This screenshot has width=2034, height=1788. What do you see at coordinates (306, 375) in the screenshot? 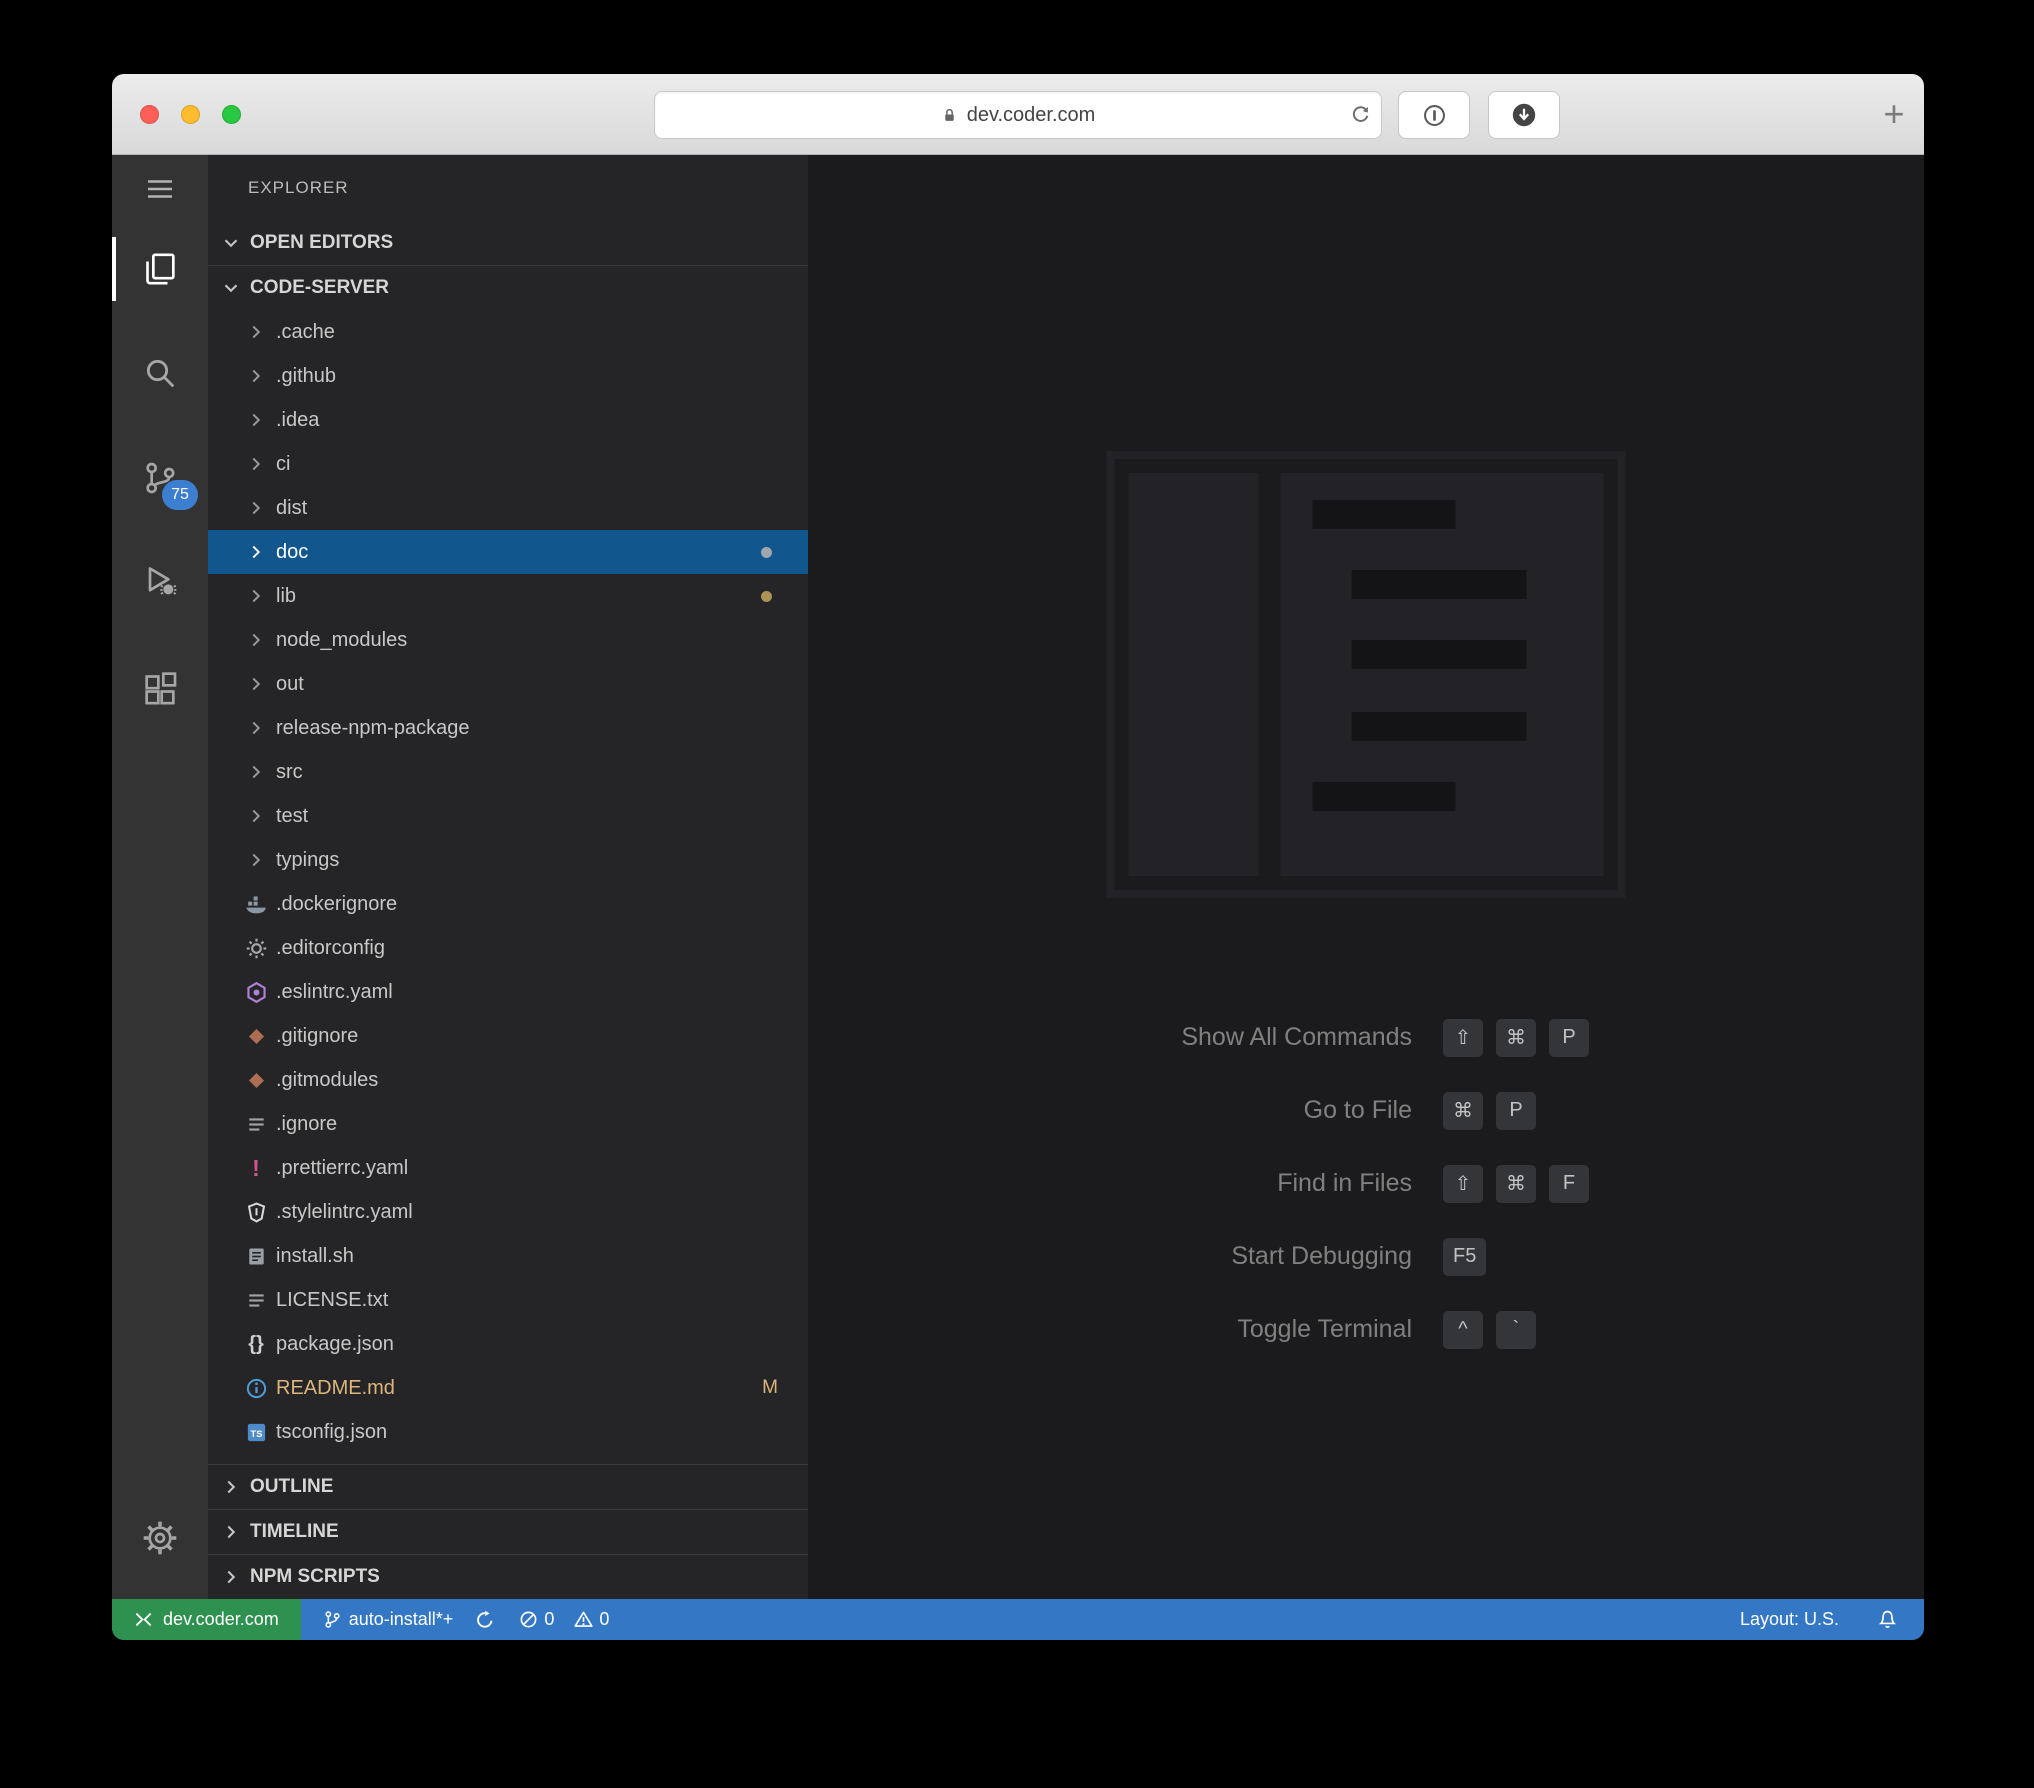
I see `tree-item-label: .github` at bounding box center [306, 375].